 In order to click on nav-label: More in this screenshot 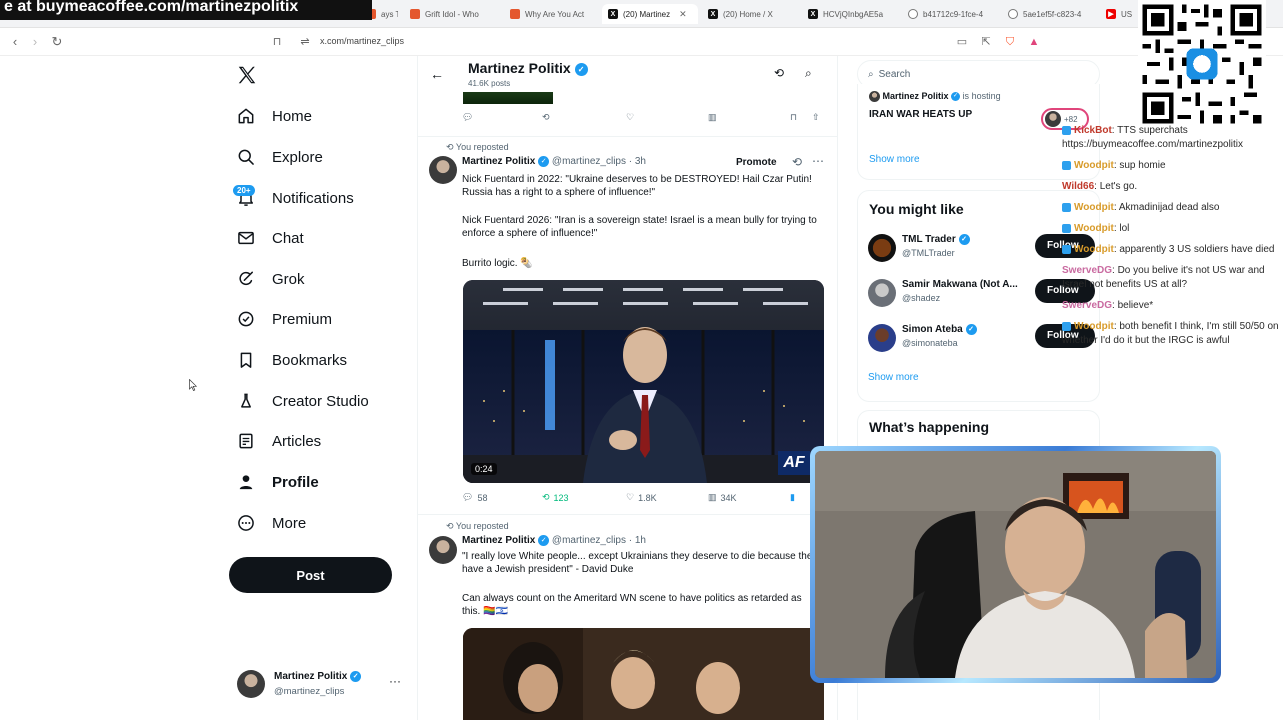, I will do `click(289, 523)`.